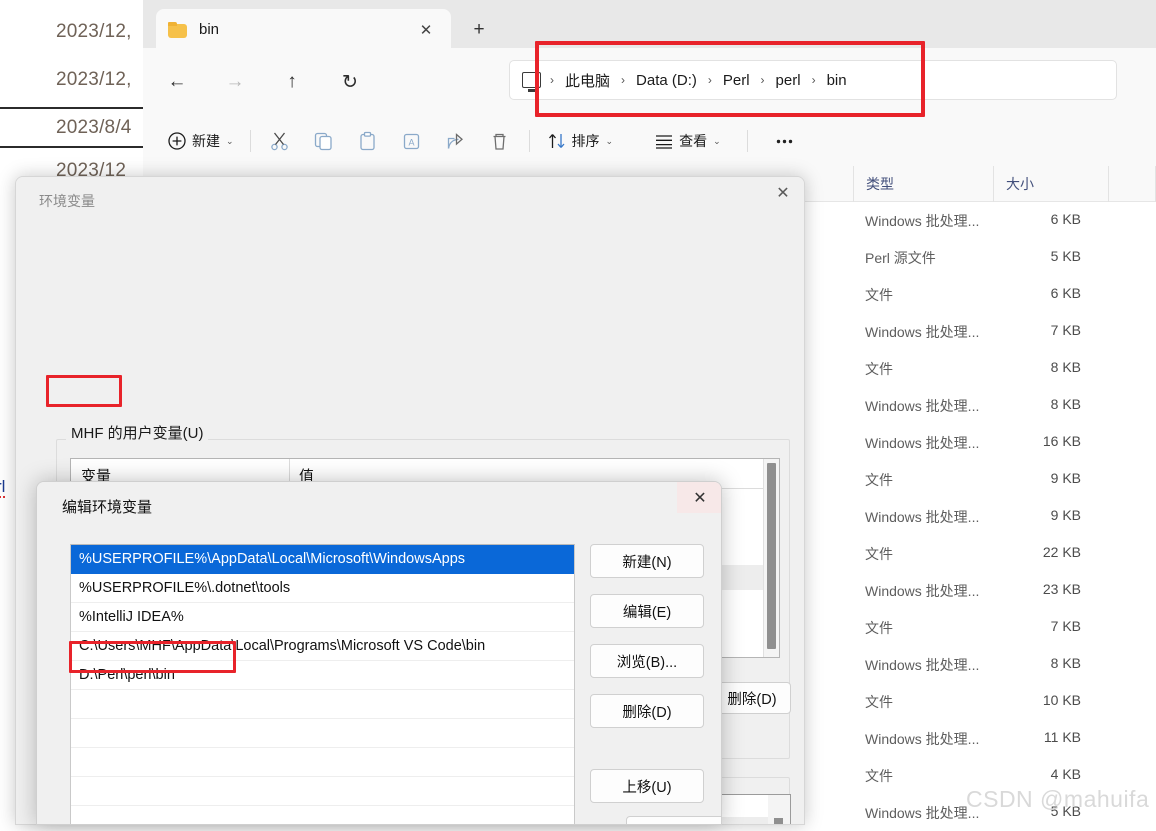 The image size is (1156, 831). I want to click on background-date: 2023/12,, so click(94, 79).